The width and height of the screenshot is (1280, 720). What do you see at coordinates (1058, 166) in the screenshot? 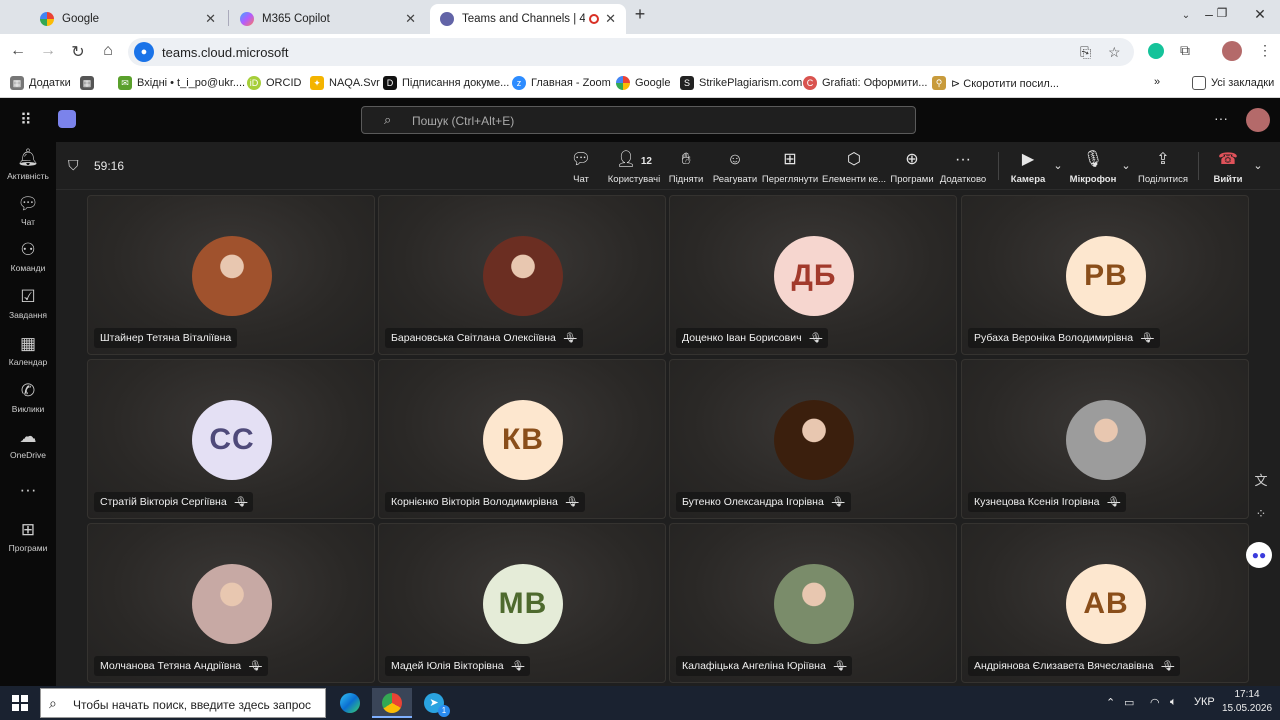
I see `camera-options-chevron-icon: ⌄` at bounding box center [1058, 166].